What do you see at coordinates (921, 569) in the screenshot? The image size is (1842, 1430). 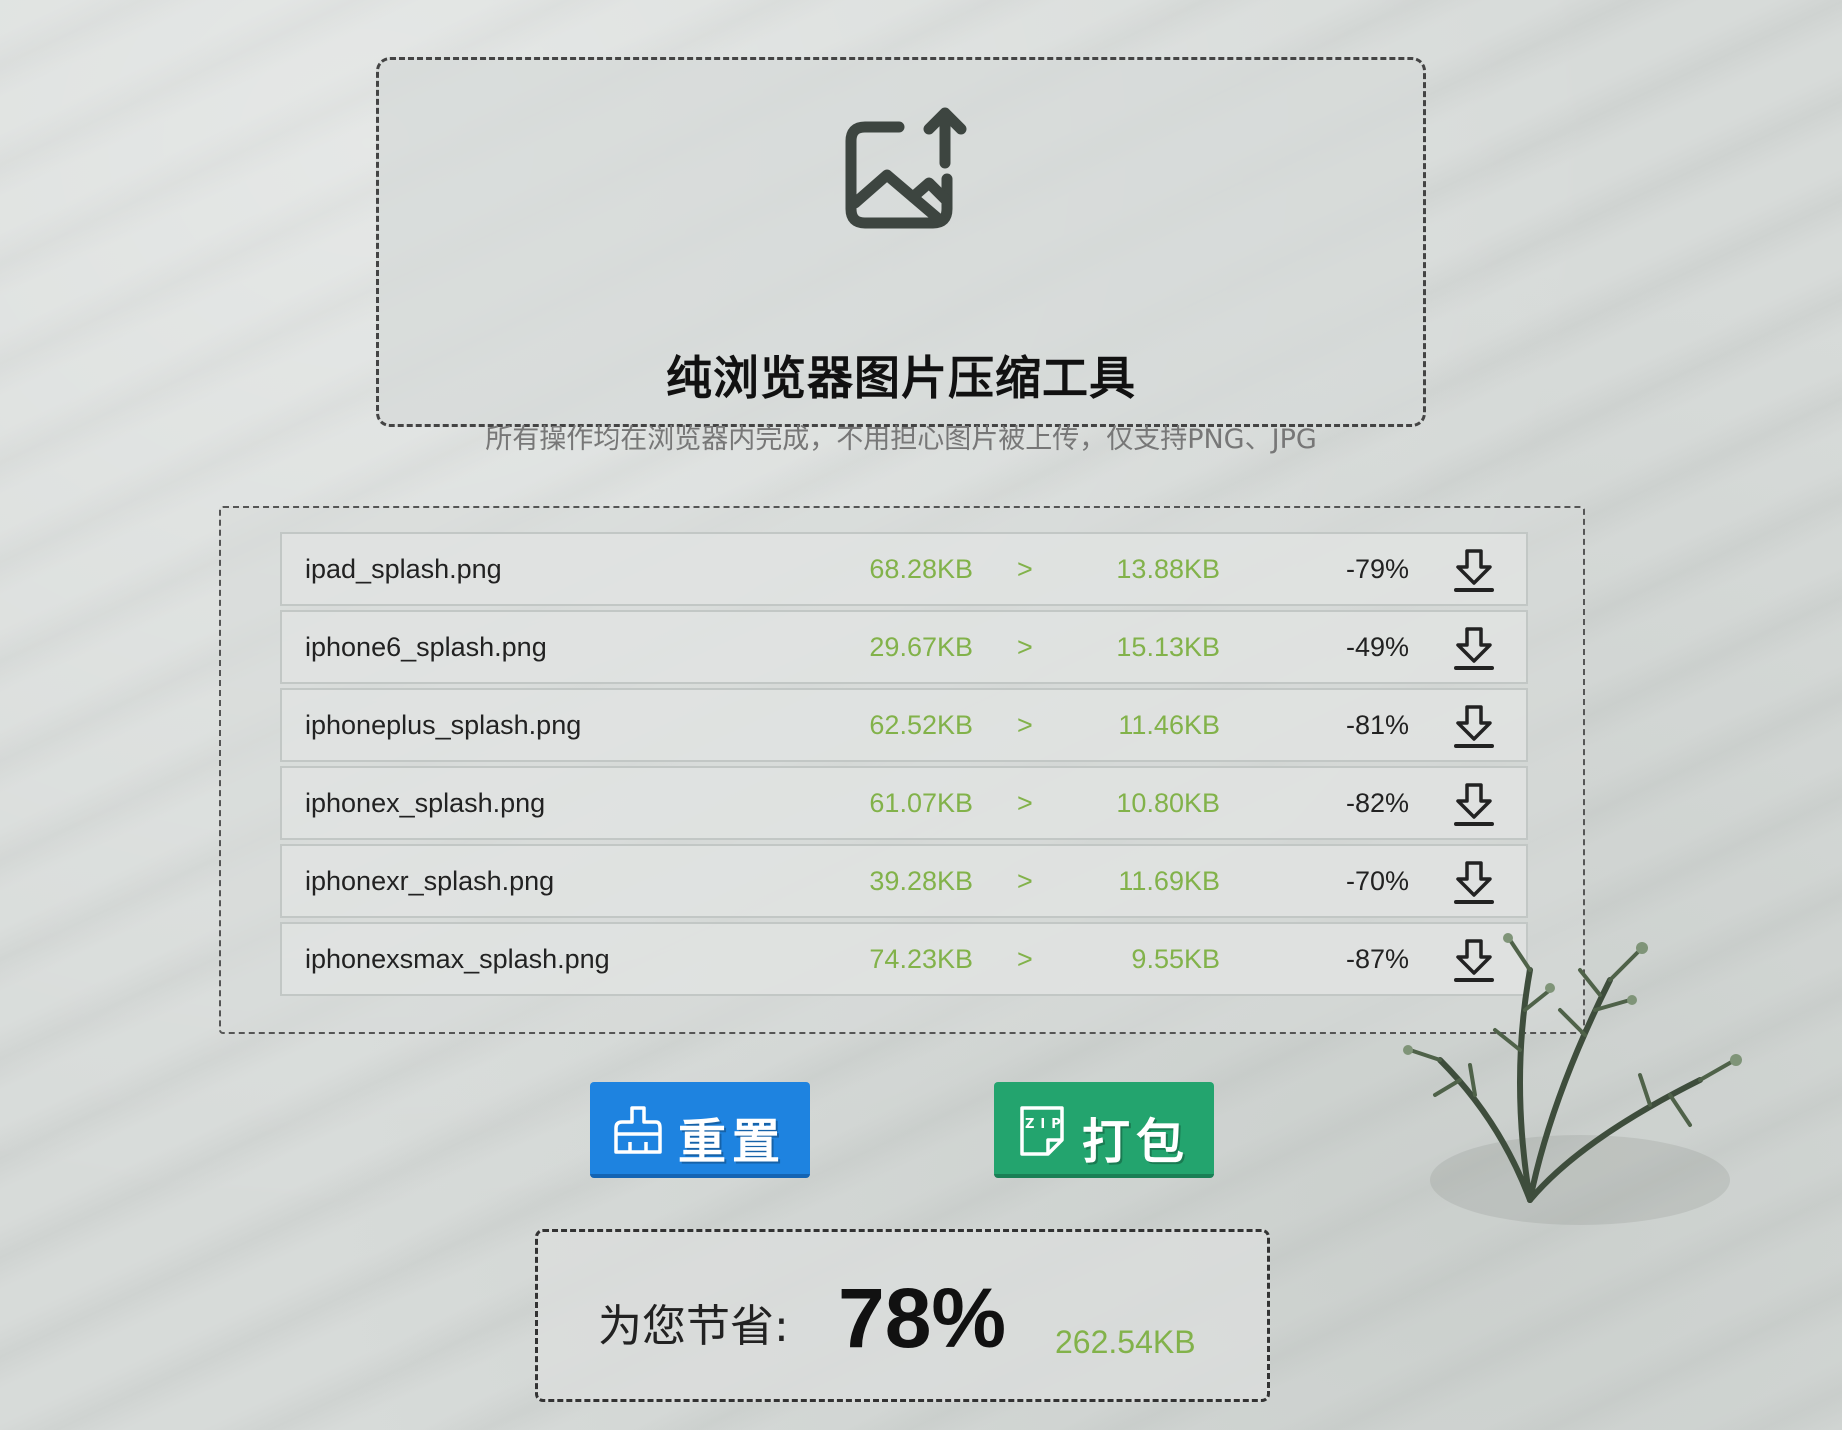 I see `original-size: 68.28KB` at bounding box center [921, 569].